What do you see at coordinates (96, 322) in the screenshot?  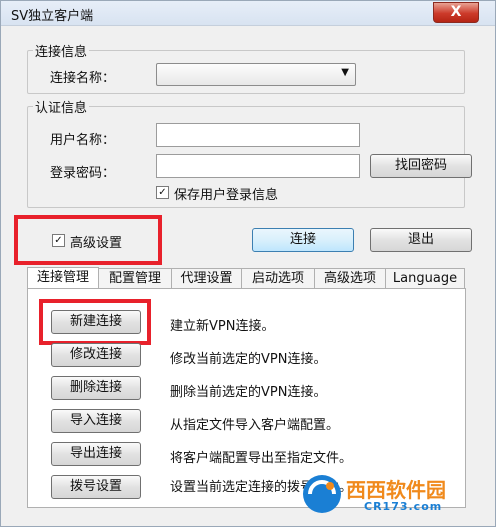 I see `new-connection-button: 新建连接` at bounding box center [96, 322].